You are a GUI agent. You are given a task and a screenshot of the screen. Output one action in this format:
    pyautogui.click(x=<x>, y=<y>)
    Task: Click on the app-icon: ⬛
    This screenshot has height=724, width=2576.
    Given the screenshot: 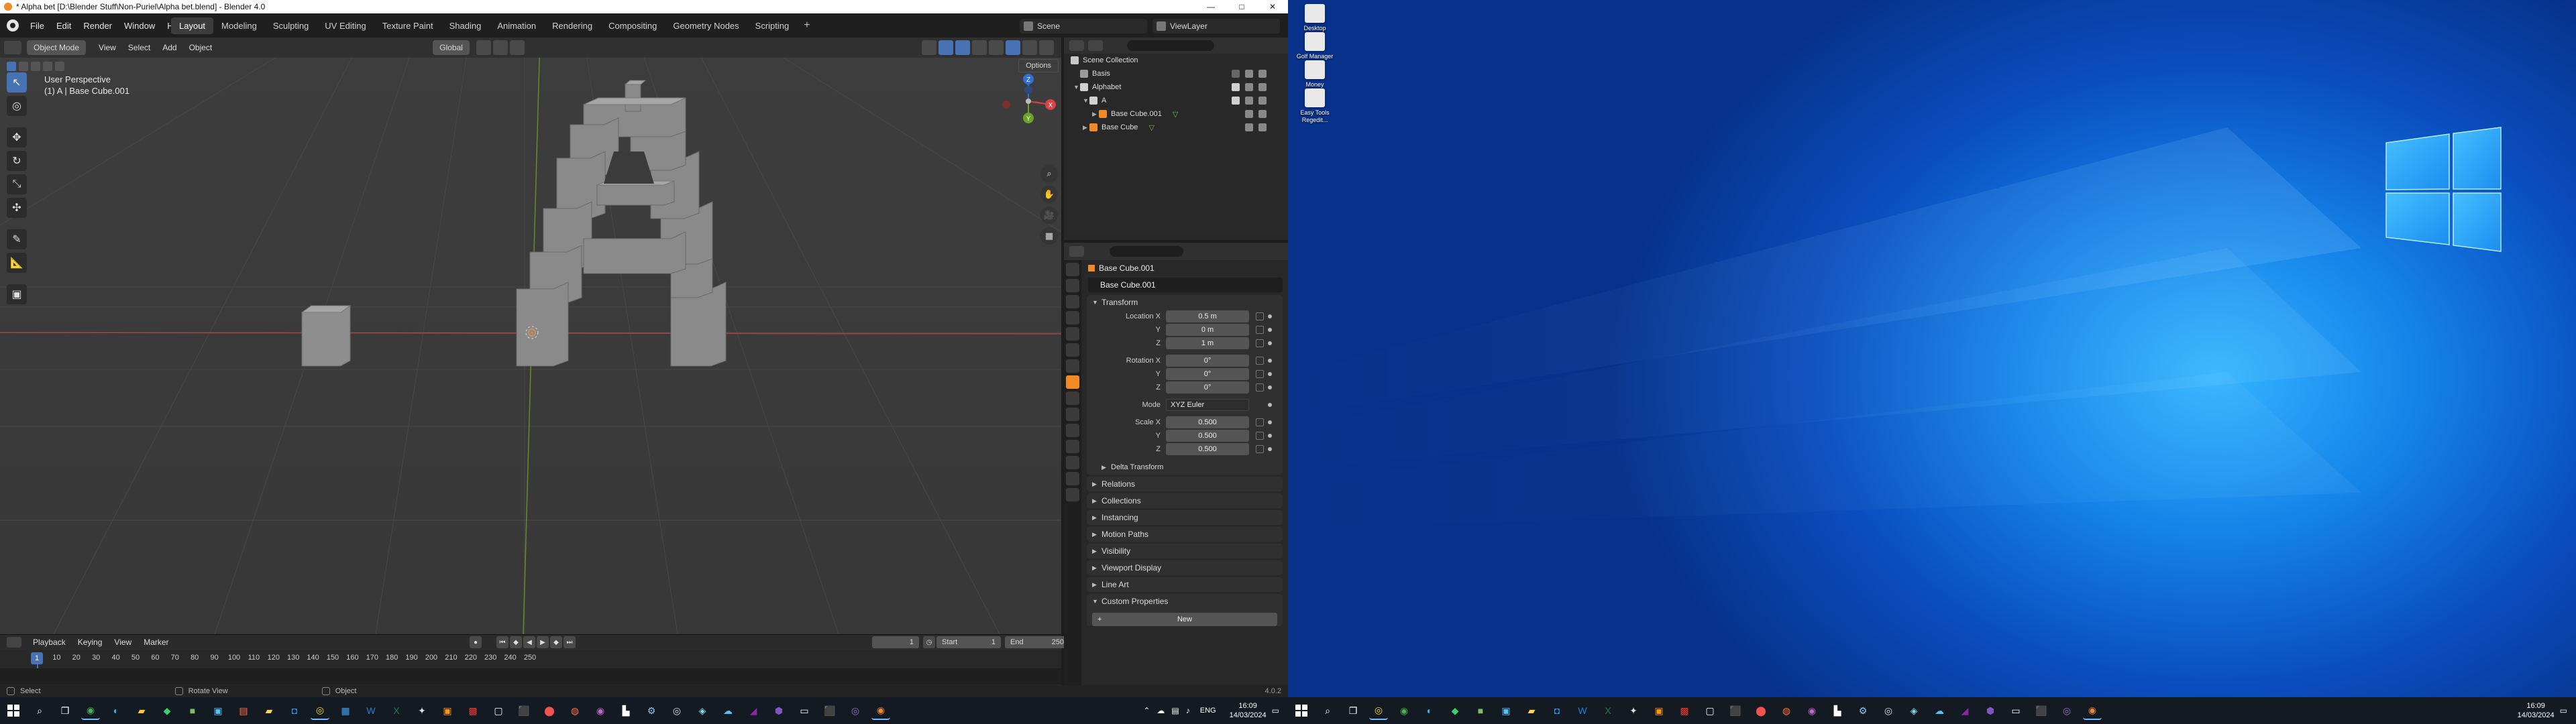 What is the action you would take?
    pyautogui.click(x=524, y=710)
    